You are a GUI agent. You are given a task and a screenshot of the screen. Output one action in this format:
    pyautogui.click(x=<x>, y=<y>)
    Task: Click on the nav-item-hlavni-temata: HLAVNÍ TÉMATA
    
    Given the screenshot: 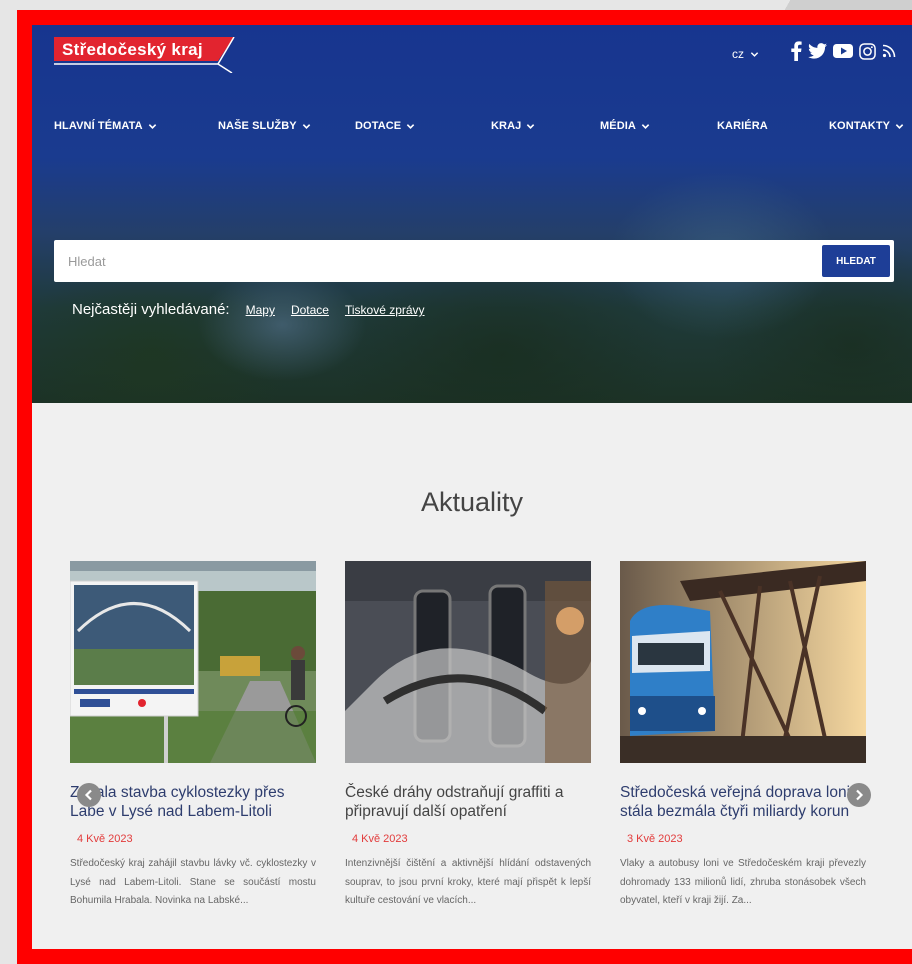 What is the action you would take?
    pyautogui.click(x=105, y=126)
    